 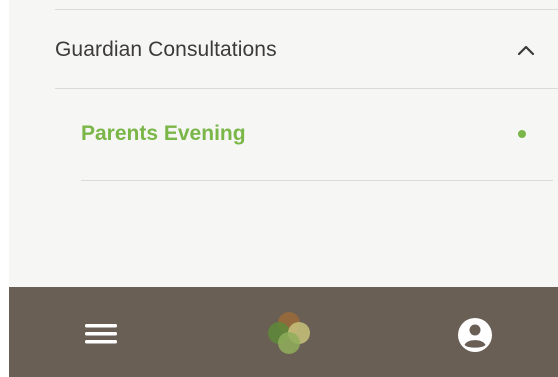 I want to click on account-icon, so click(x=475, y=335).